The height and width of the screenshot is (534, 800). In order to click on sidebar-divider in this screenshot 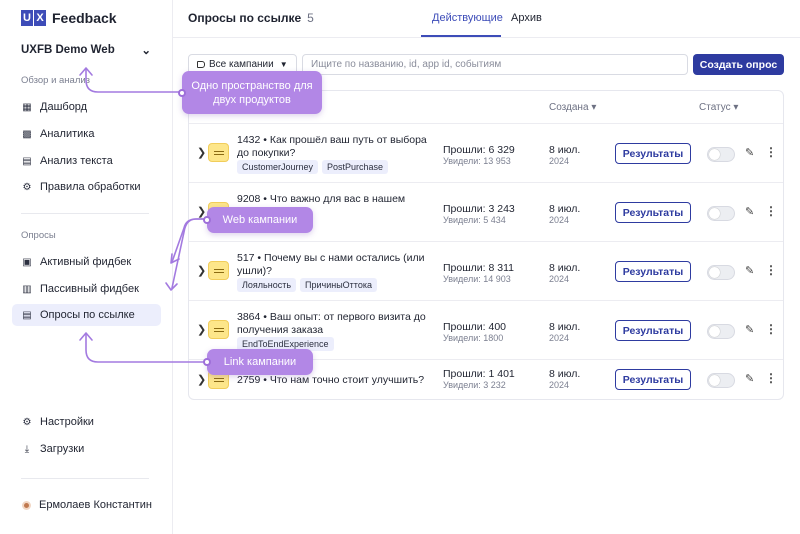, I will do `click(85, 478)`.